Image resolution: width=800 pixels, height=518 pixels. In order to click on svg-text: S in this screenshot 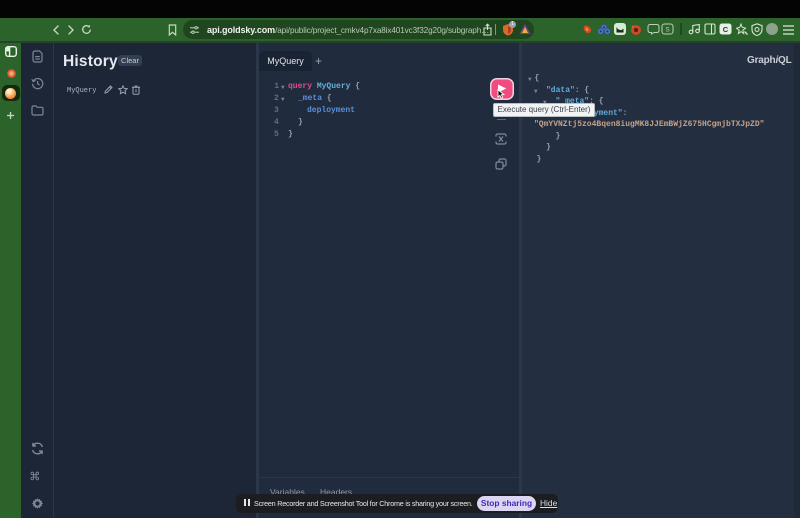, I will do `click(667, 30)`.